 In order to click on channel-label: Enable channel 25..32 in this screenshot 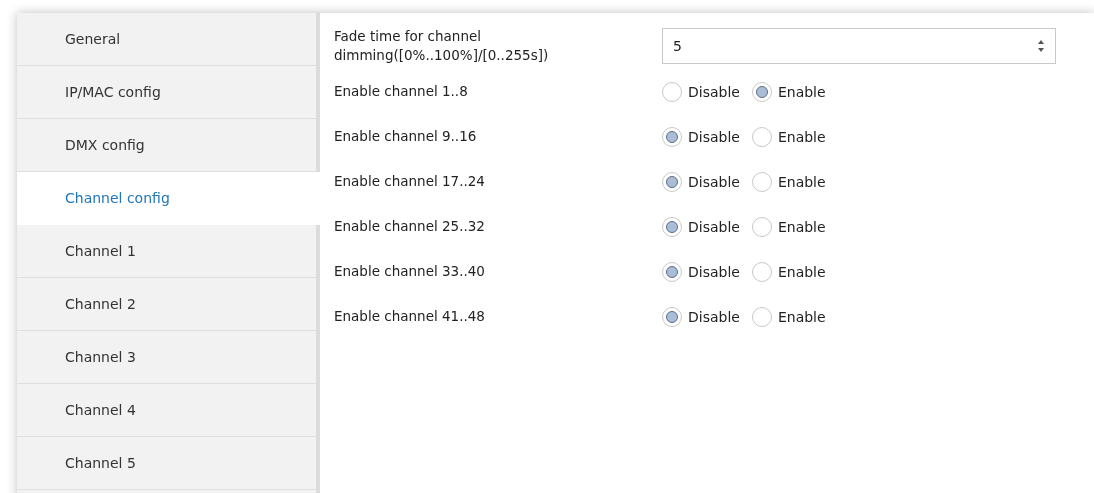, I will do `click(410, 226)`.